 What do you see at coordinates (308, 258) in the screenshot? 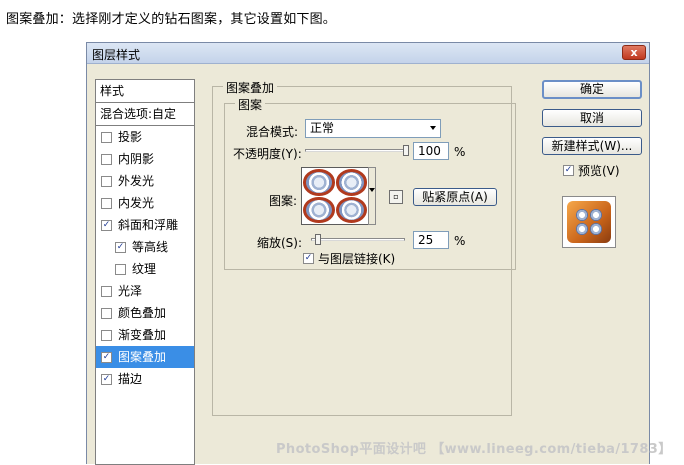
I see `link-with-layer-checkbox: ✓` at bounding box center [308, 258].